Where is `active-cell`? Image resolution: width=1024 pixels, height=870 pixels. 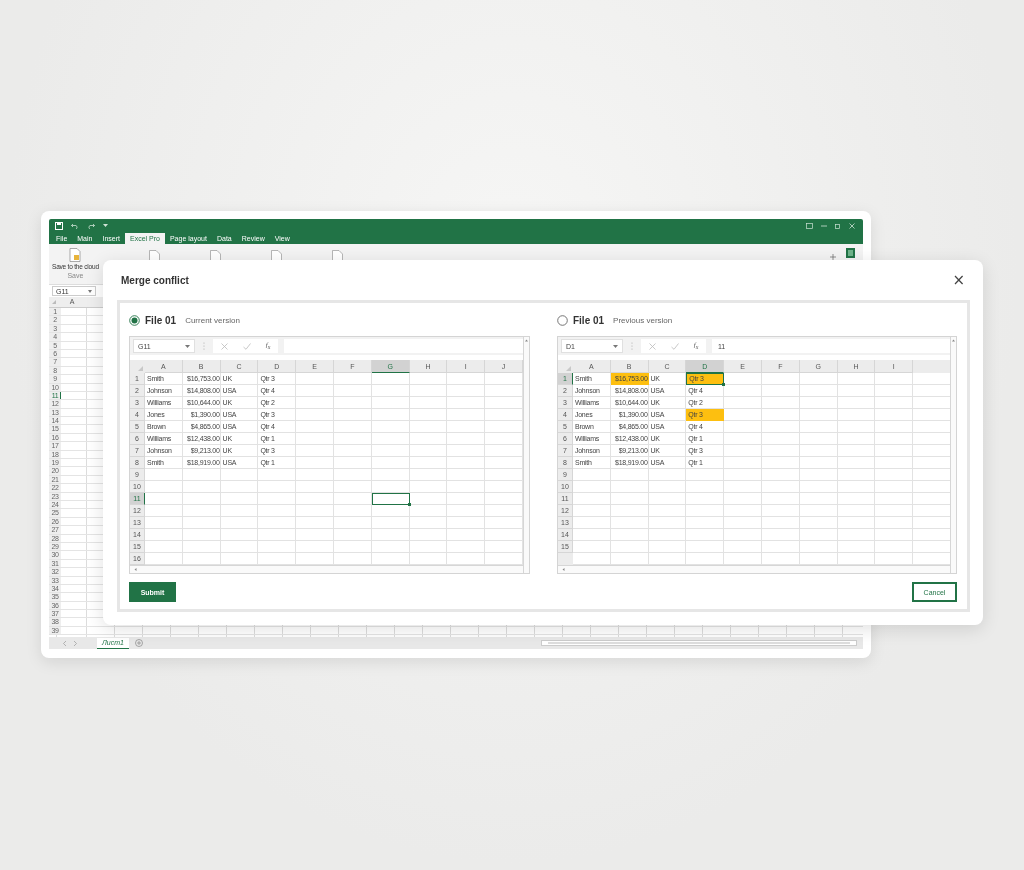
active-cell is located at coordinates (390, 499).